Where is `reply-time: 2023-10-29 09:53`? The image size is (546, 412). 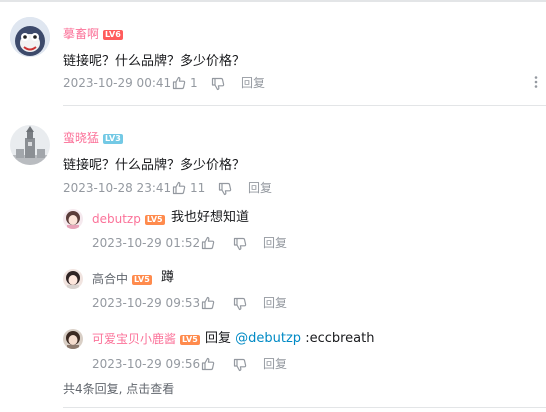
reply-time: 2023-10-29 09:53 is located at coordinates (146, 303).